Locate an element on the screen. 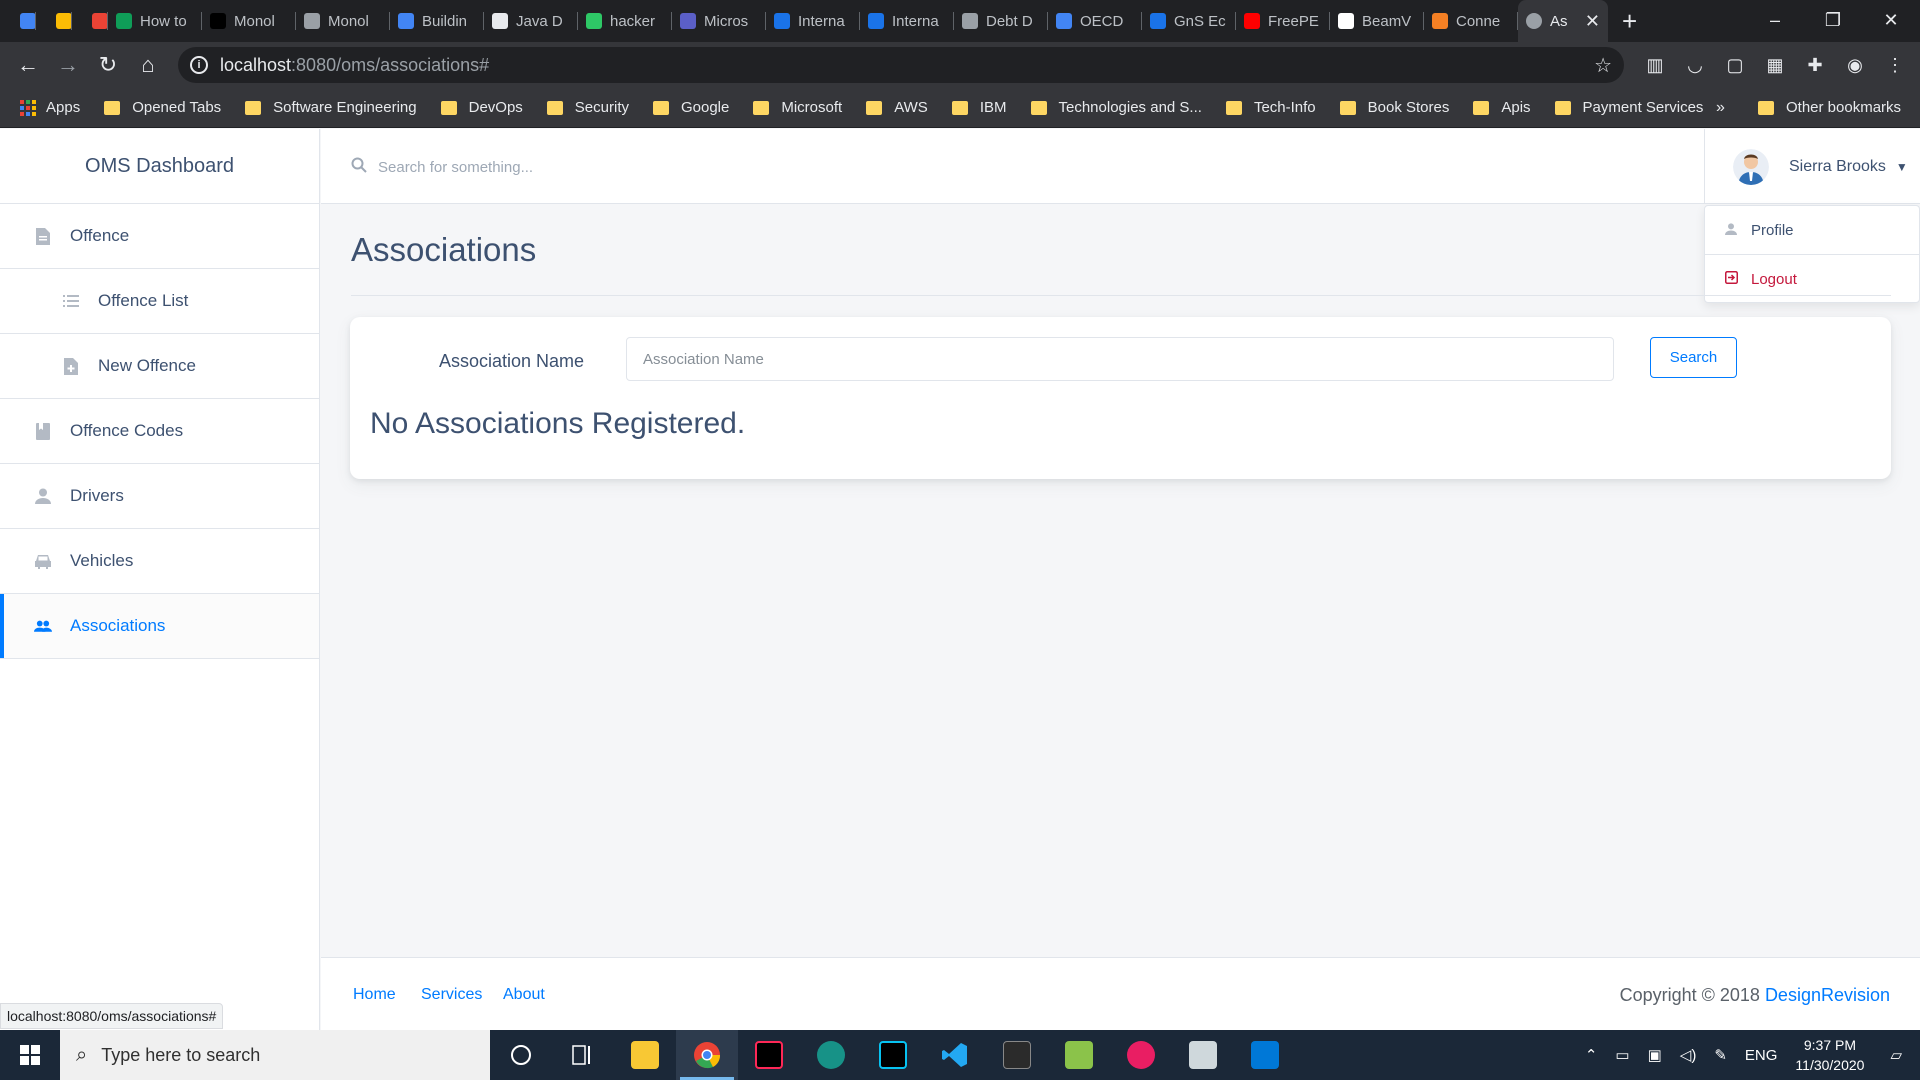 This screenshot has width=1920, height=1080. sidebar-item-new-offence: New Offence is located at coordinates (159, 366).